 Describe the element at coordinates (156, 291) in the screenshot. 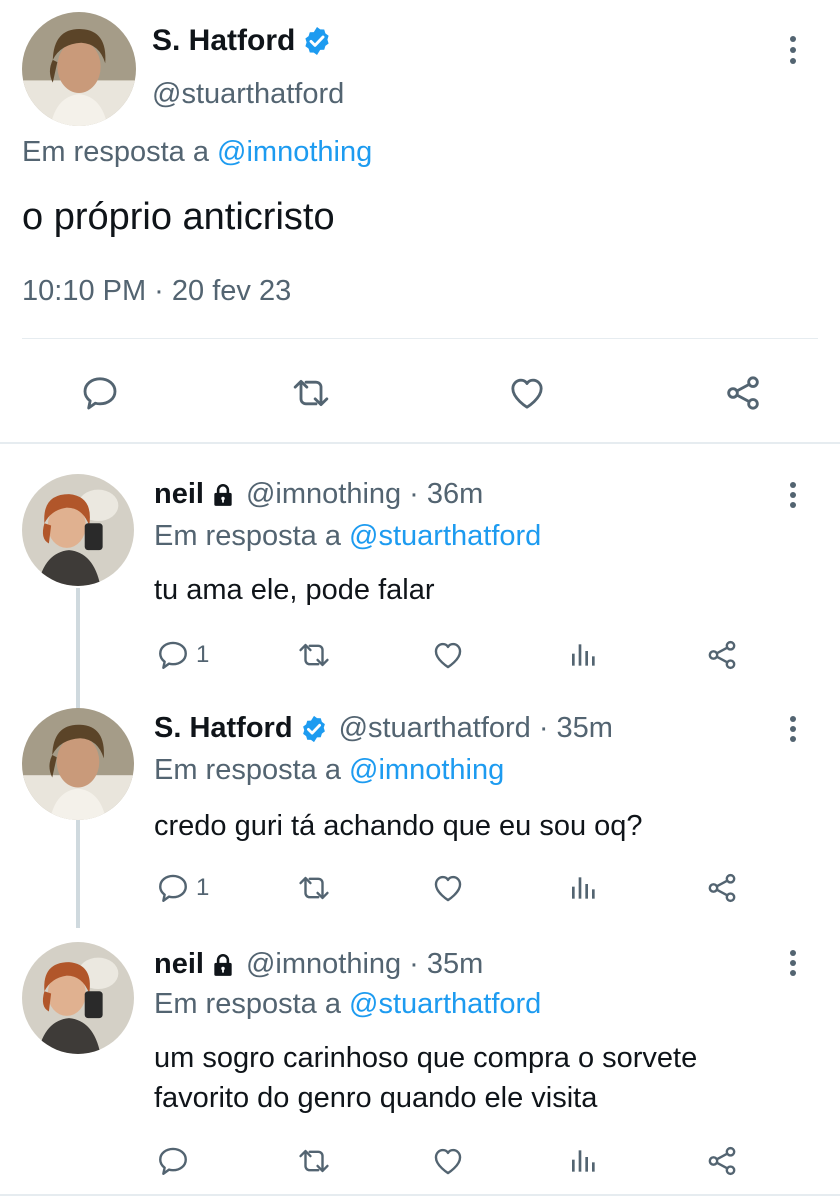

I see `tweet-timestamp: 10:10 PM · 20 fev 23` at that location.